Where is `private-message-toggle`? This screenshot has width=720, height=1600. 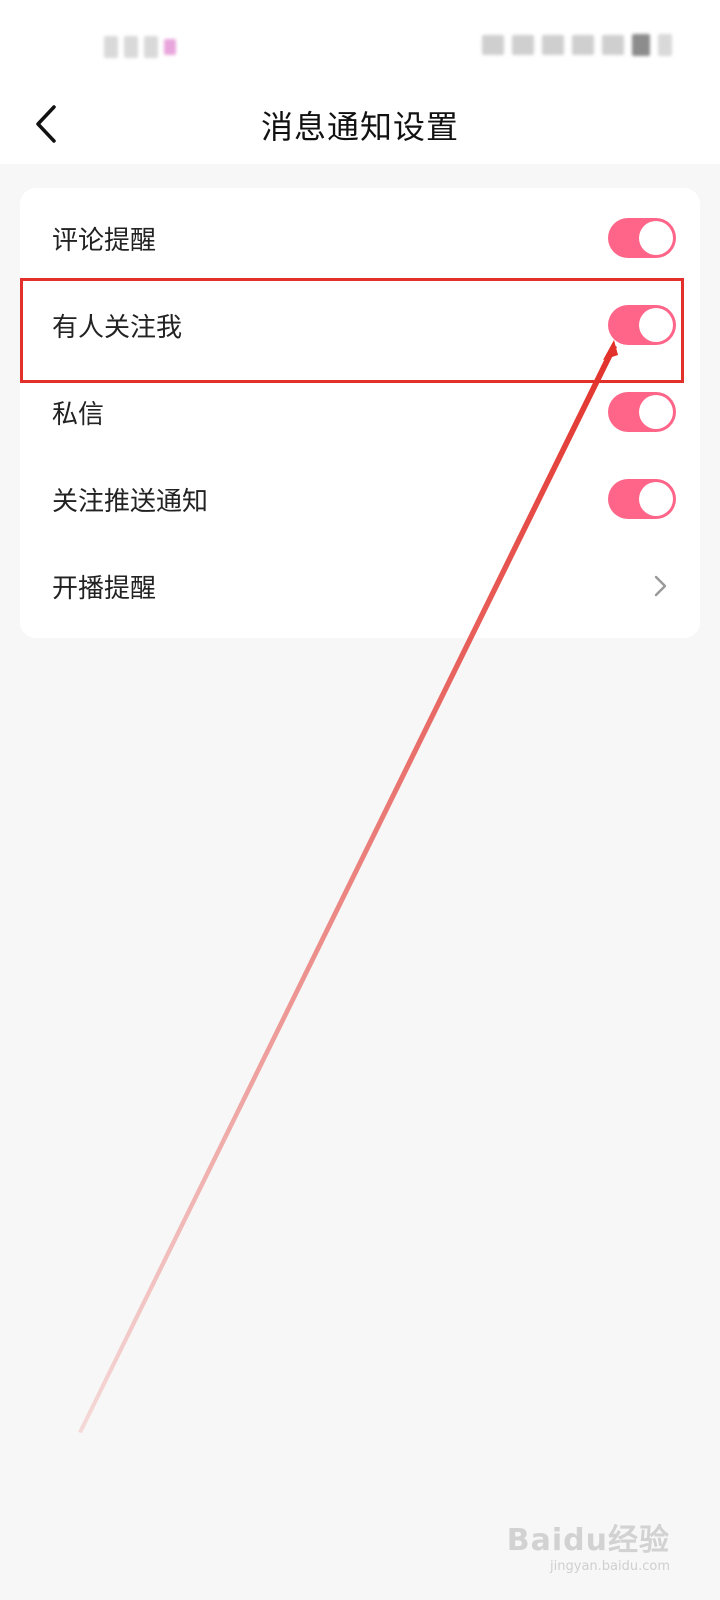 private-message-toggle is located at coordinates (642, 412).